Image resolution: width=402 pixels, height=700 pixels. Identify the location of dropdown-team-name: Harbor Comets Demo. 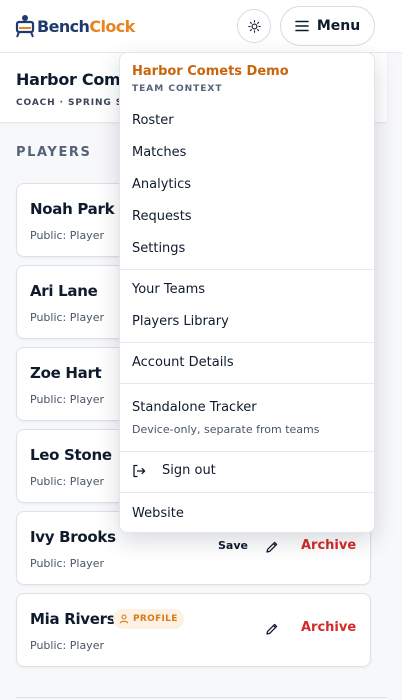
(210, 71).